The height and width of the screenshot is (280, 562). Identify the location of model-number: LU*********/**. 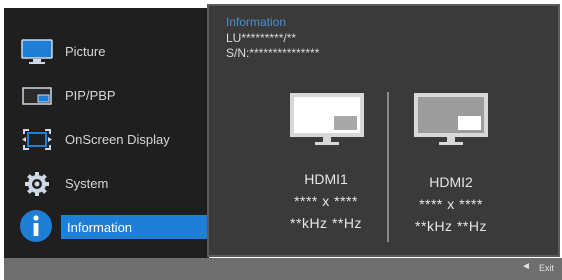
(261, 38).